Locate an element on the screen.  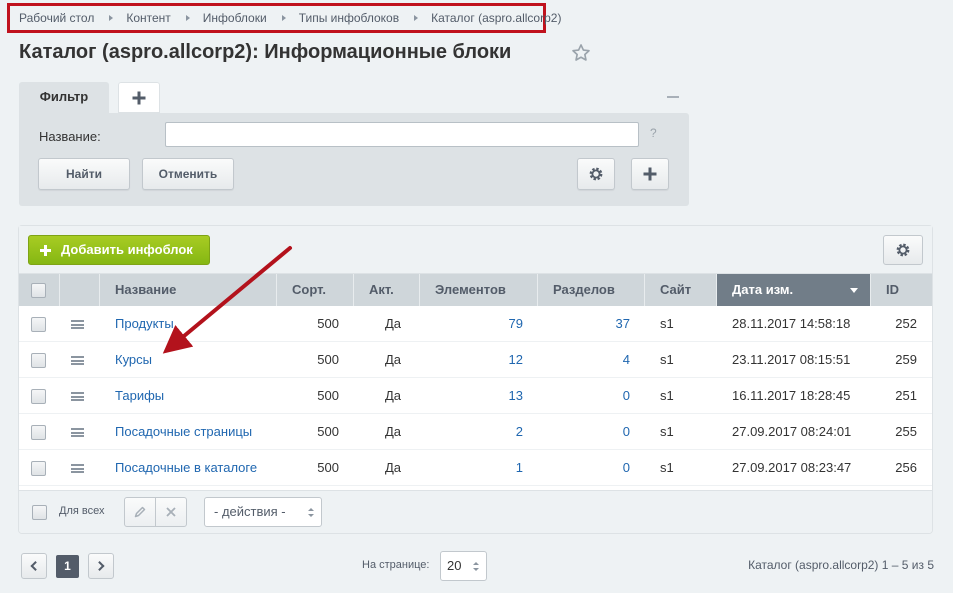
column-header-elements: Элементов is located at coordinates (479, 290).